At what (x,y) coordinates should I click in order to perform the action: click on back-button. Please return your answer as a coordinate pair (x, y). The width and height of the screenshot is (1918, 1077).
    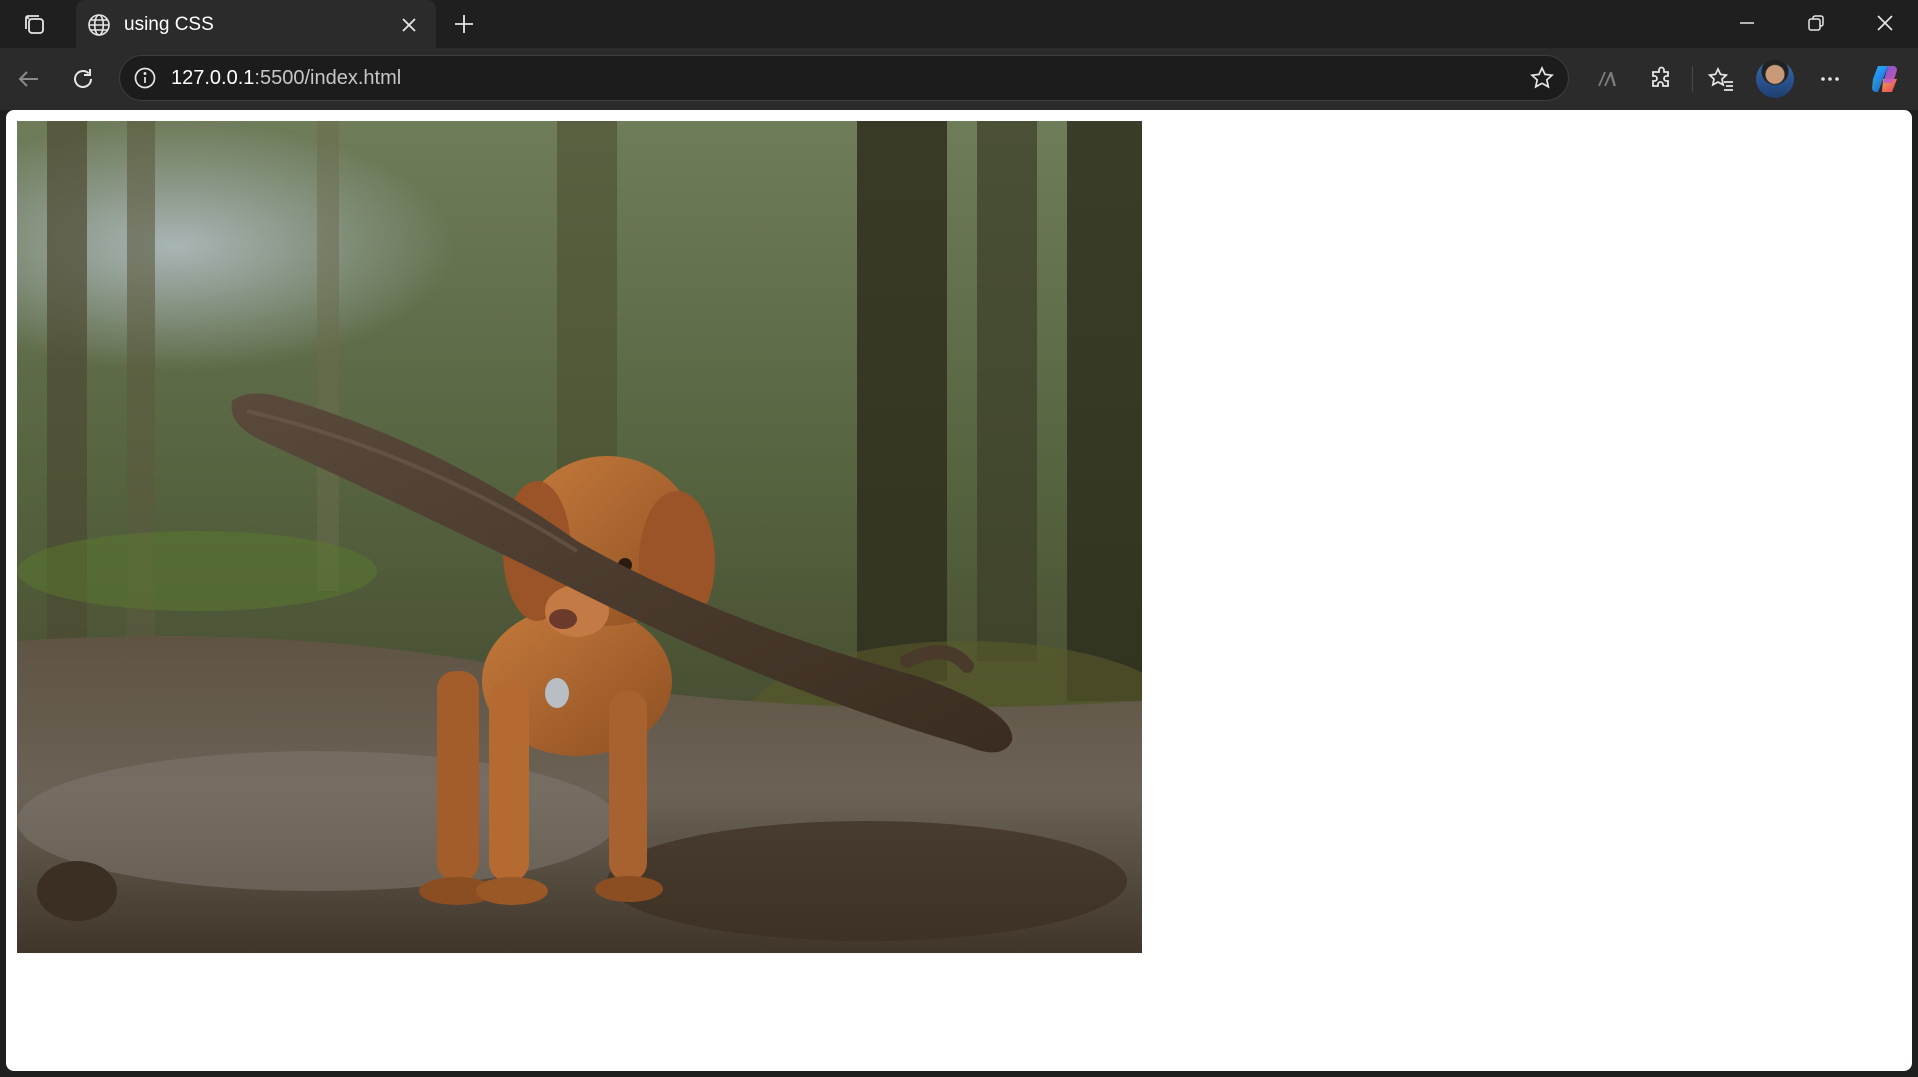
    Looking at the image, I should click on (29, 79).